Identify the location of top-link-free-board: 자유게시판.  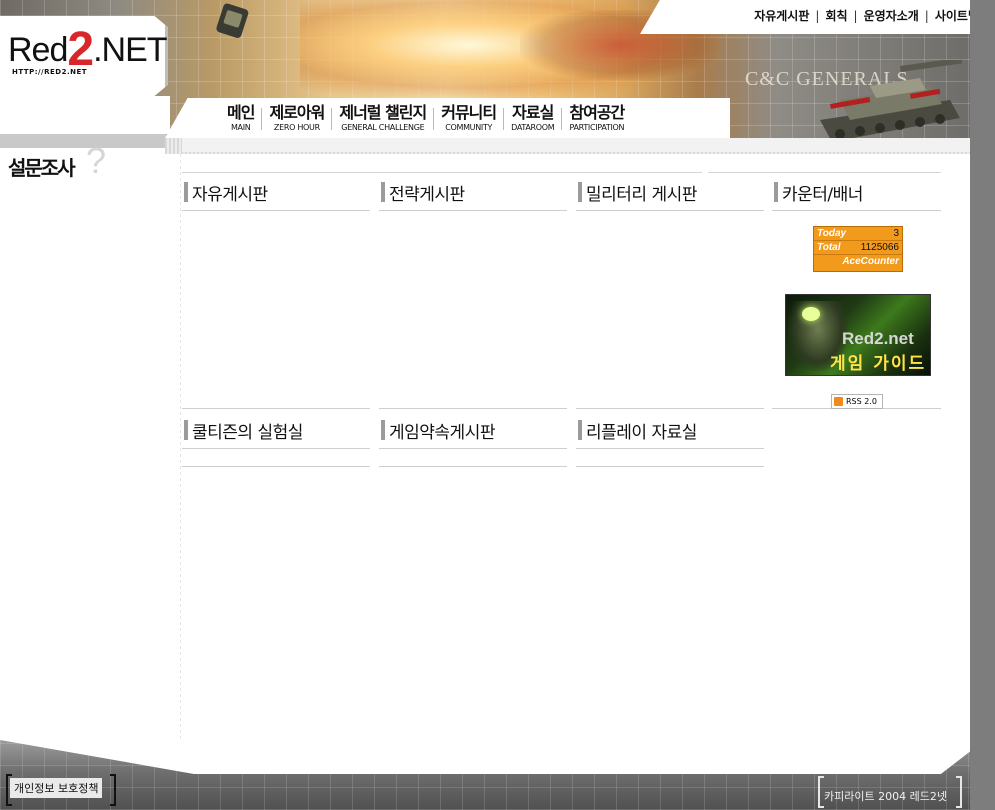
(781, 15).